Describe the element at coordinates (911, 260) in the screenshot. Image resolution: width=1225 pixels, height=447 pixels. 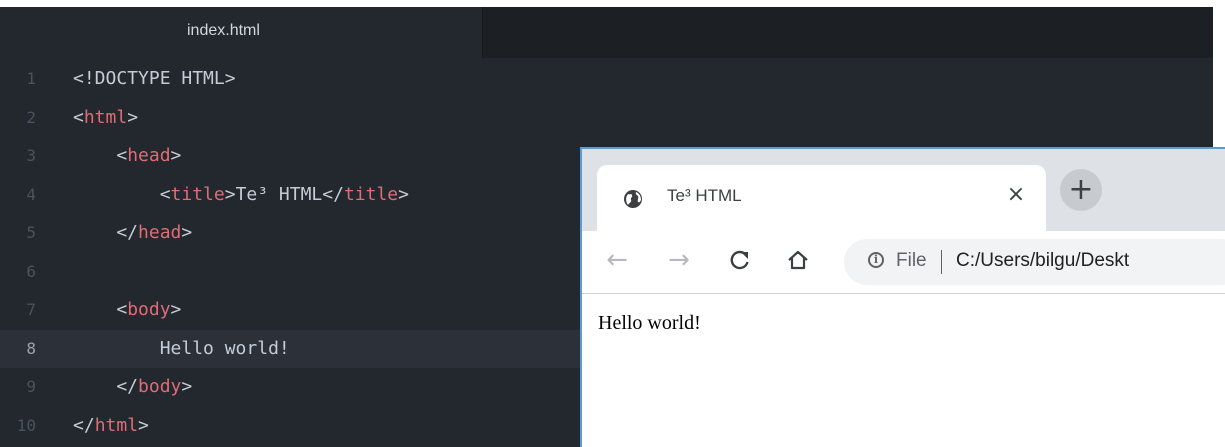
I see `address-scheme-label: File` at that location.